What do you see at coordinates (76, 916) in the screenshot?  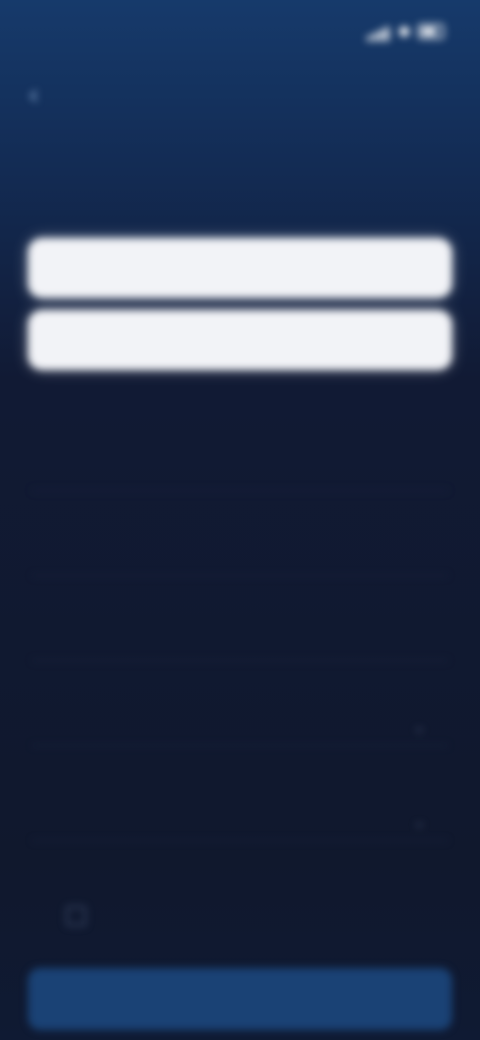 I see `consent-checkbox` at bounding box center [76, 916].